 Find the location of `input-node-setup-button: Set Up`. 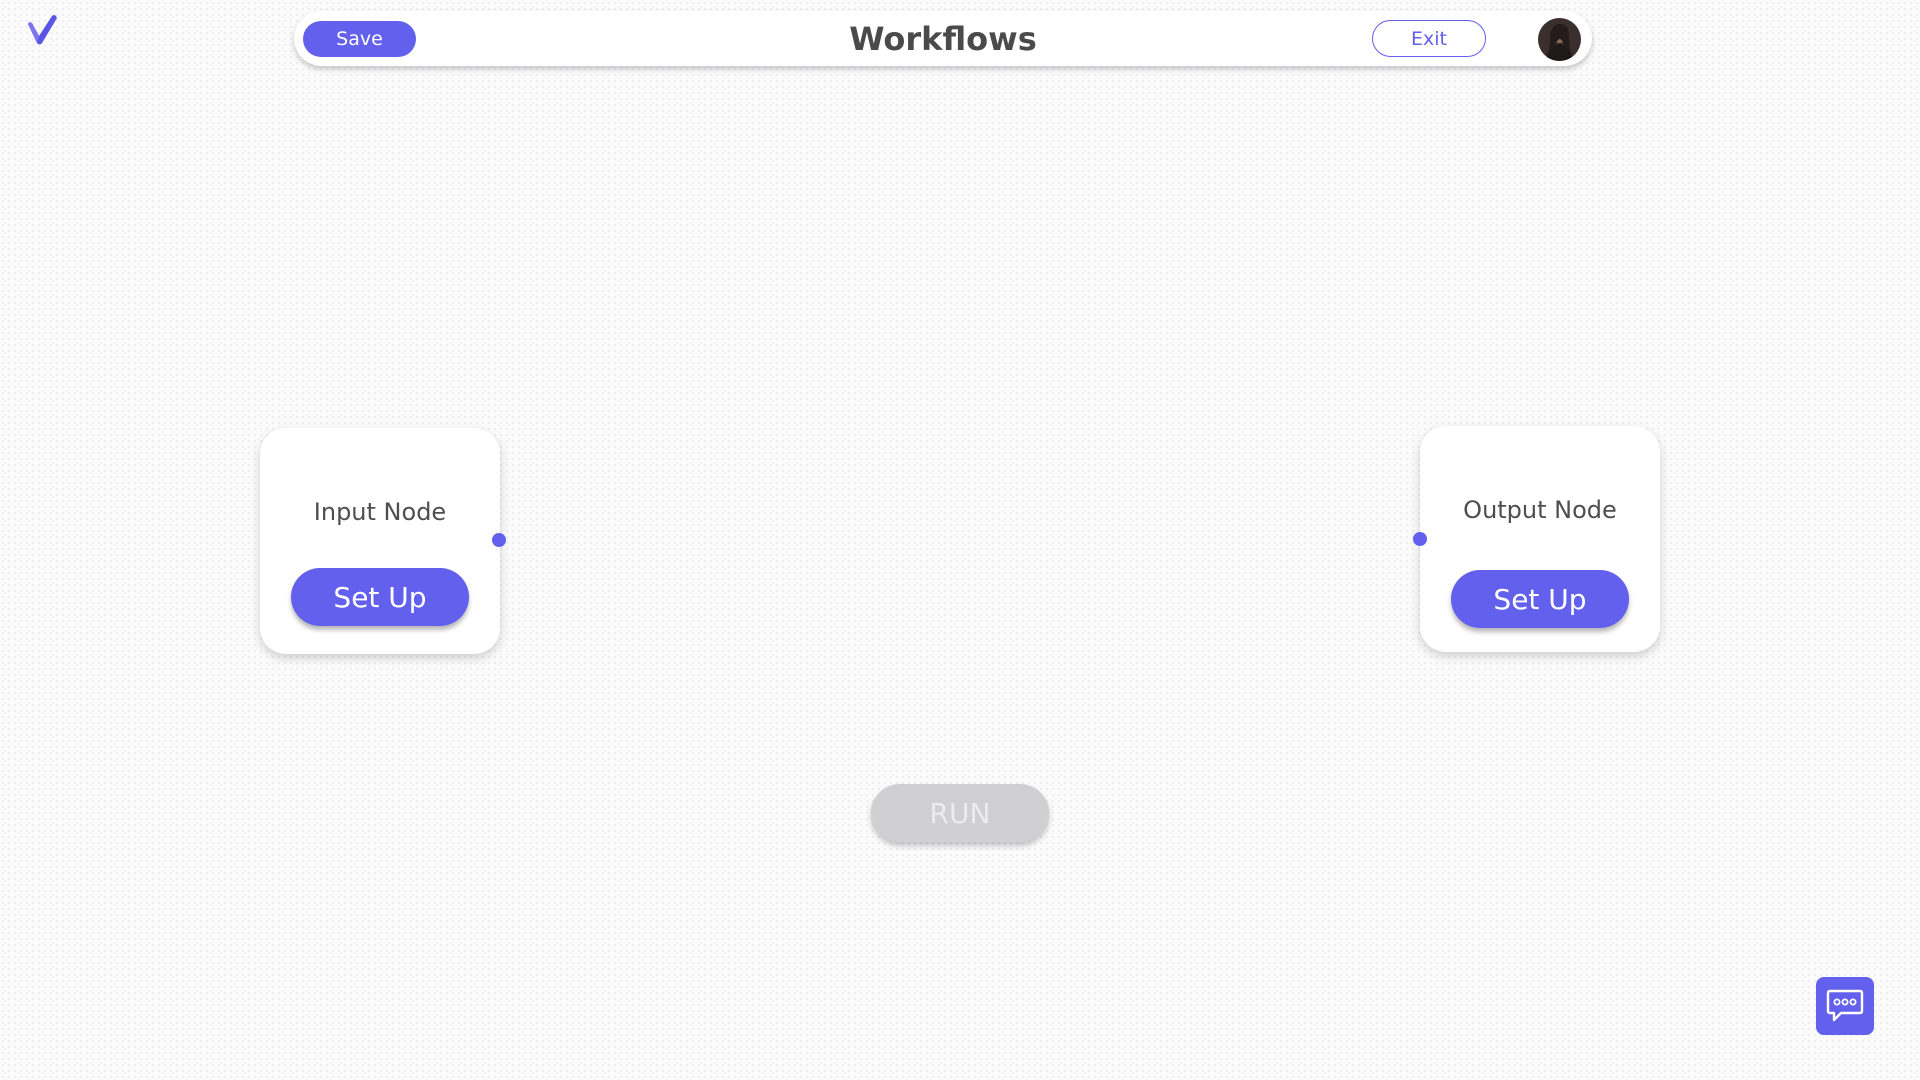

input-node-setup-button: Set Up is located at coordinates (380, 597).